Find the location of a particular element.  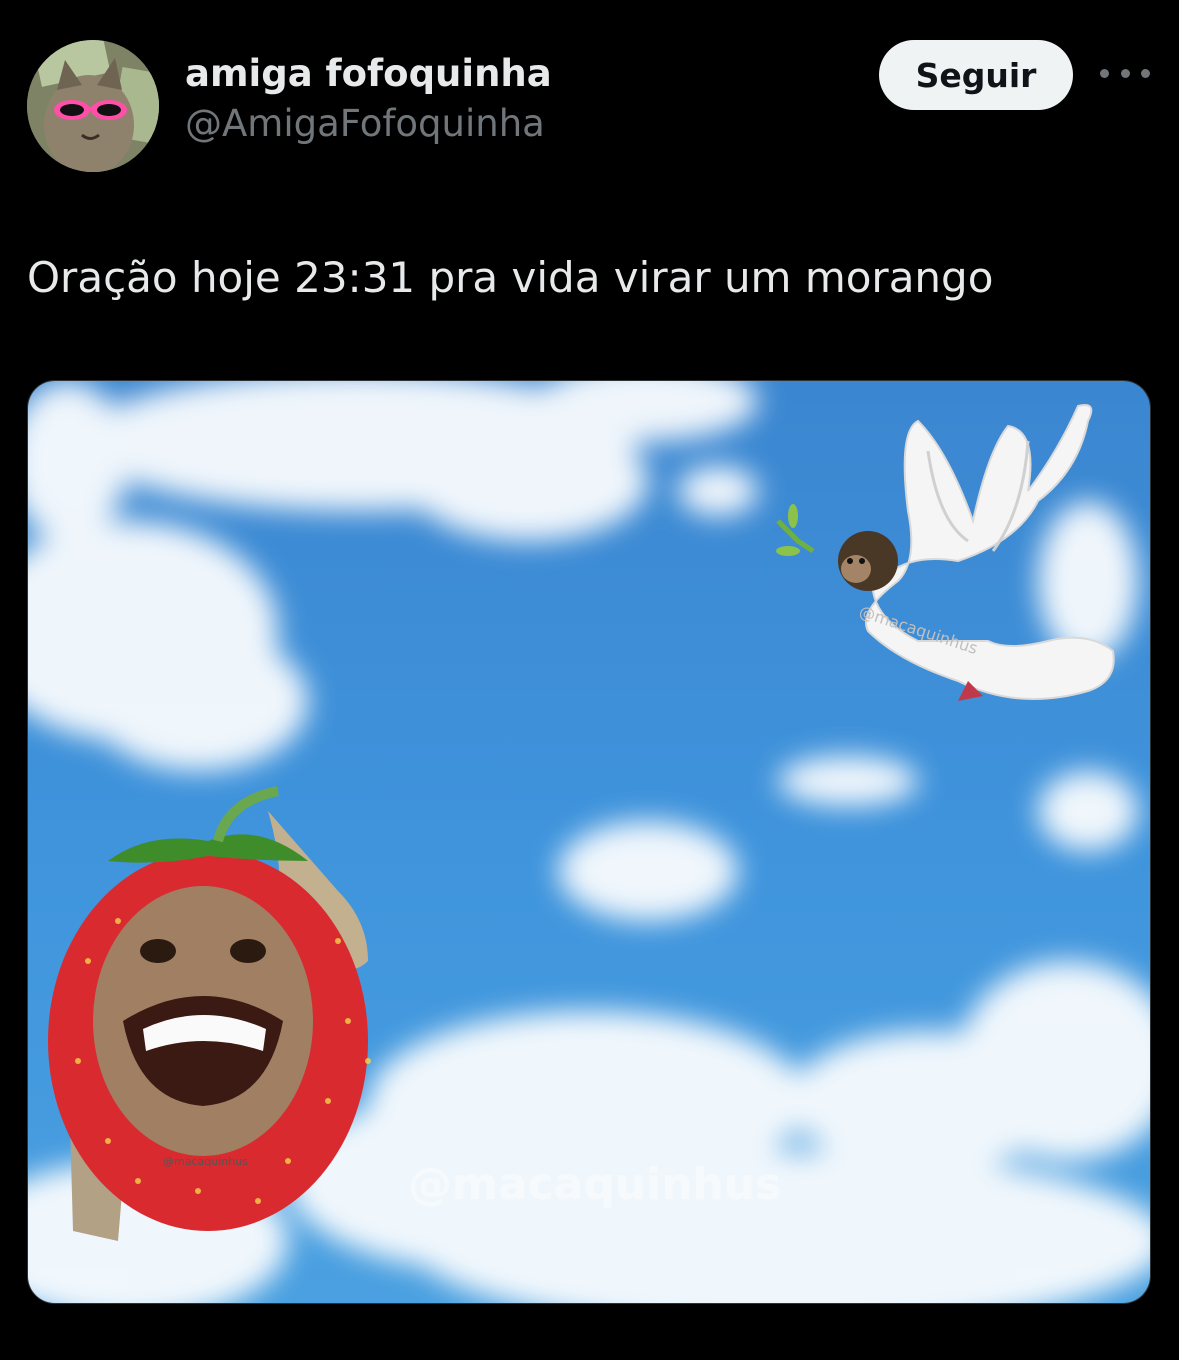

cat-avatar-icon is located at coordinates (93, 106).